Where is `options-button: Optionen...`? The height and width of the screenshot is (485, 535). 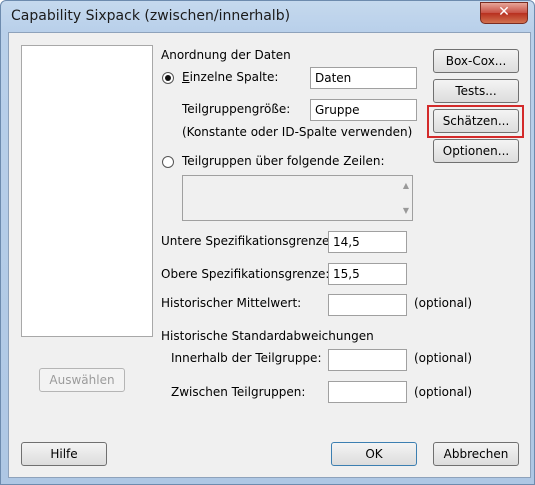 options-button: Optionen... is located at coordinates (476, 151).